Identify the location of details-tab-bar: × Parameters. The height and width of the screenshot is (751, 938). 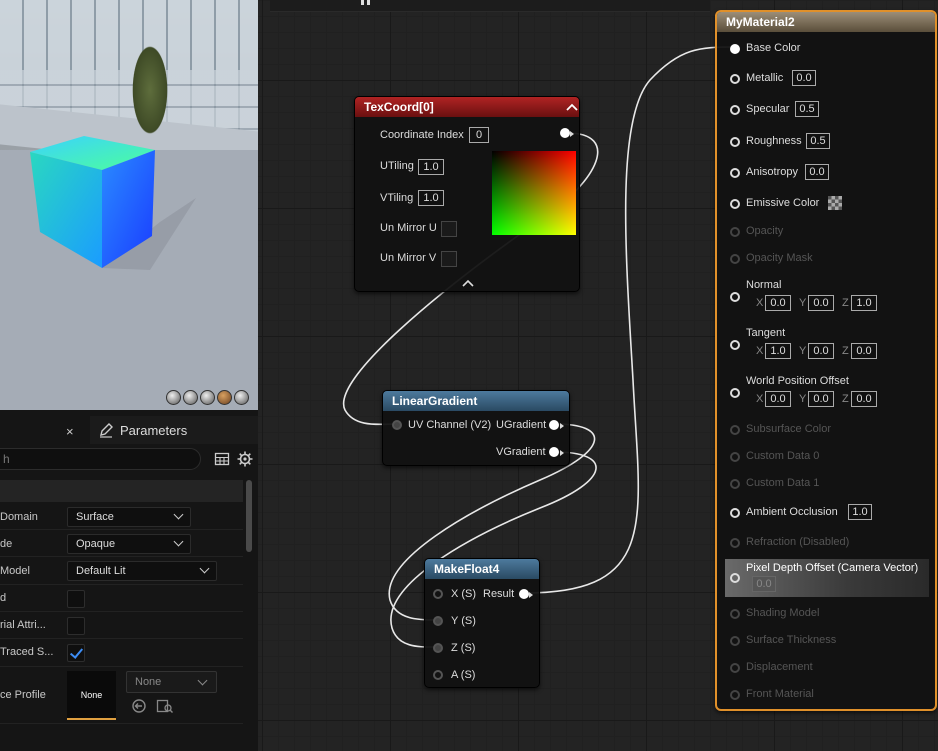
(129, 430).